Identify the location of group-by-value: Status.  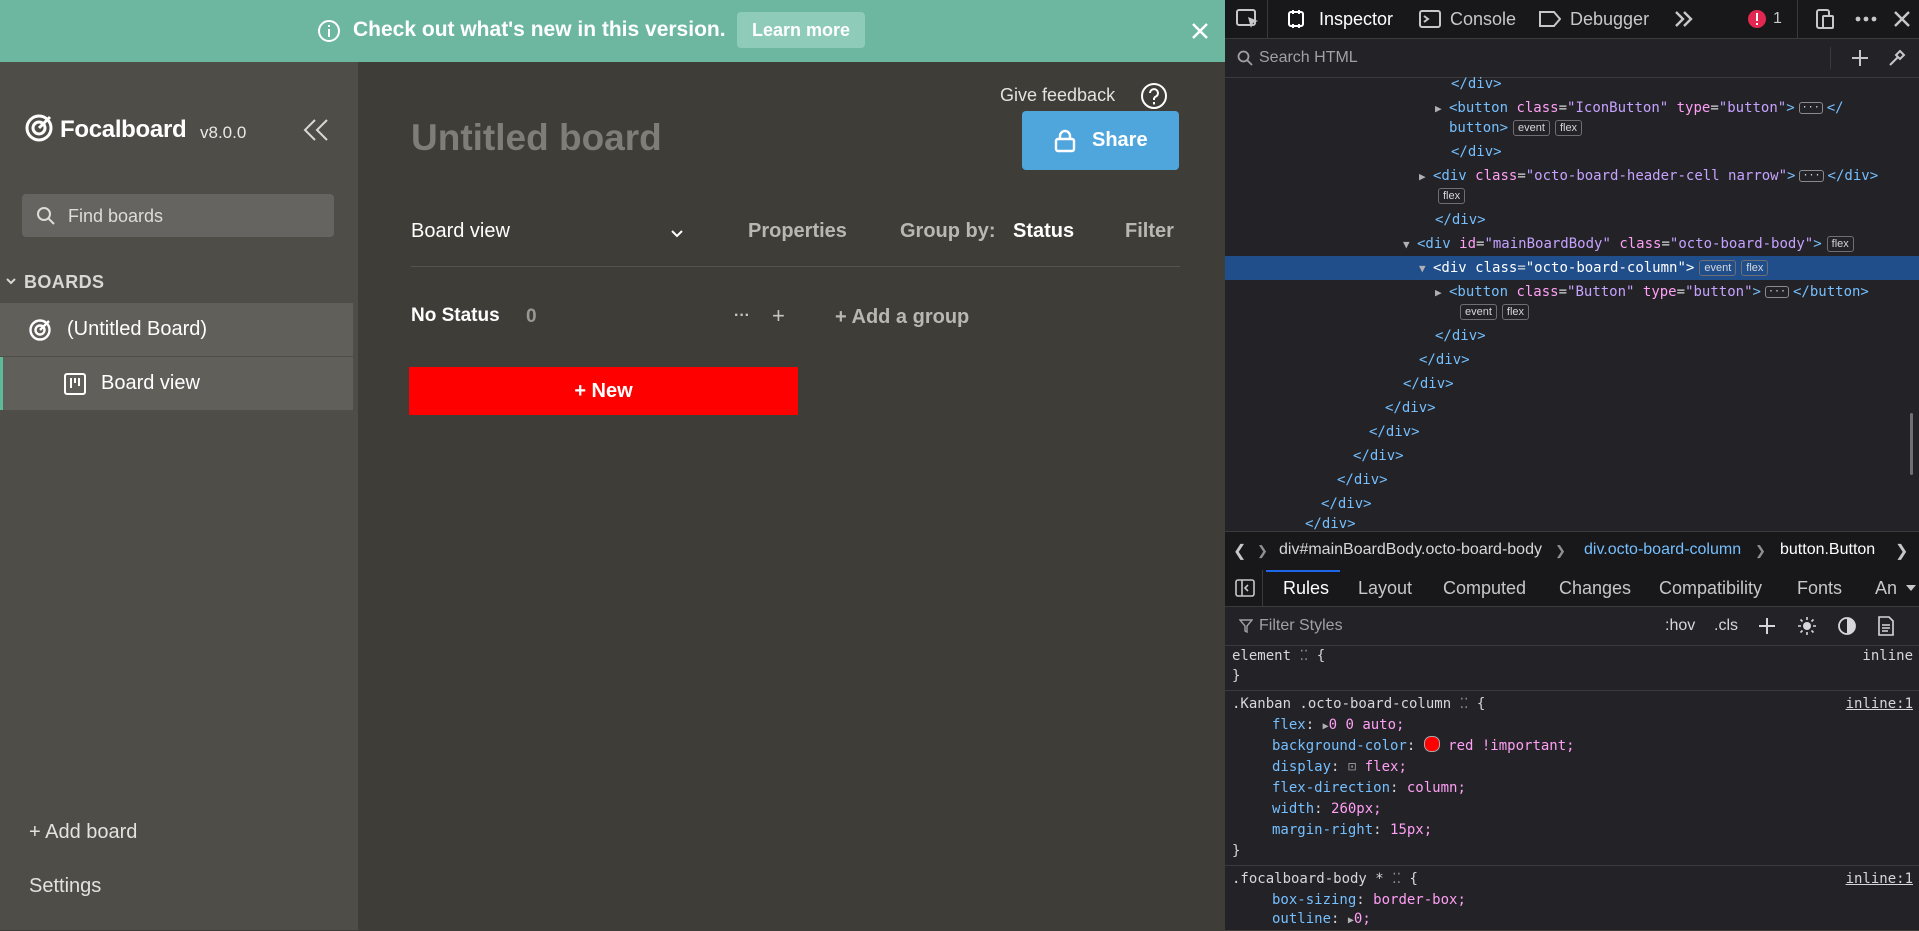
(1043, 231).